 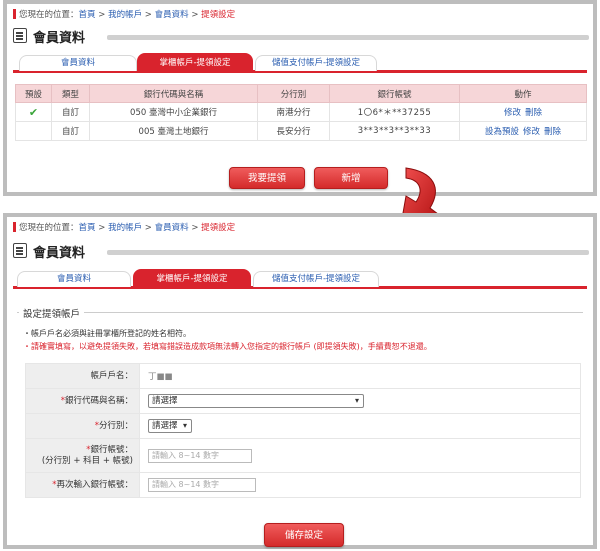 I want to click on form-section-border, so click(x=300, y=312).